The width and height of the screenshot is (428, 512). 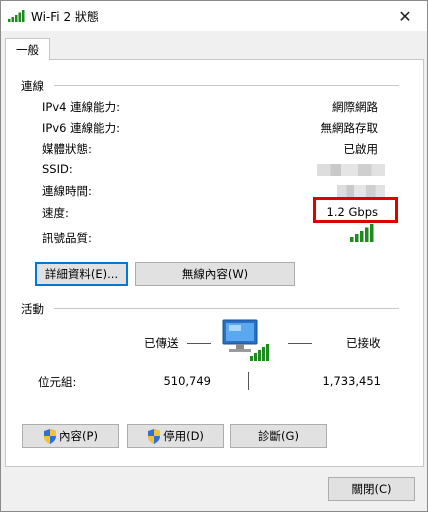 I want to click on wifi-signal-icon, so click(x=16, y=16).